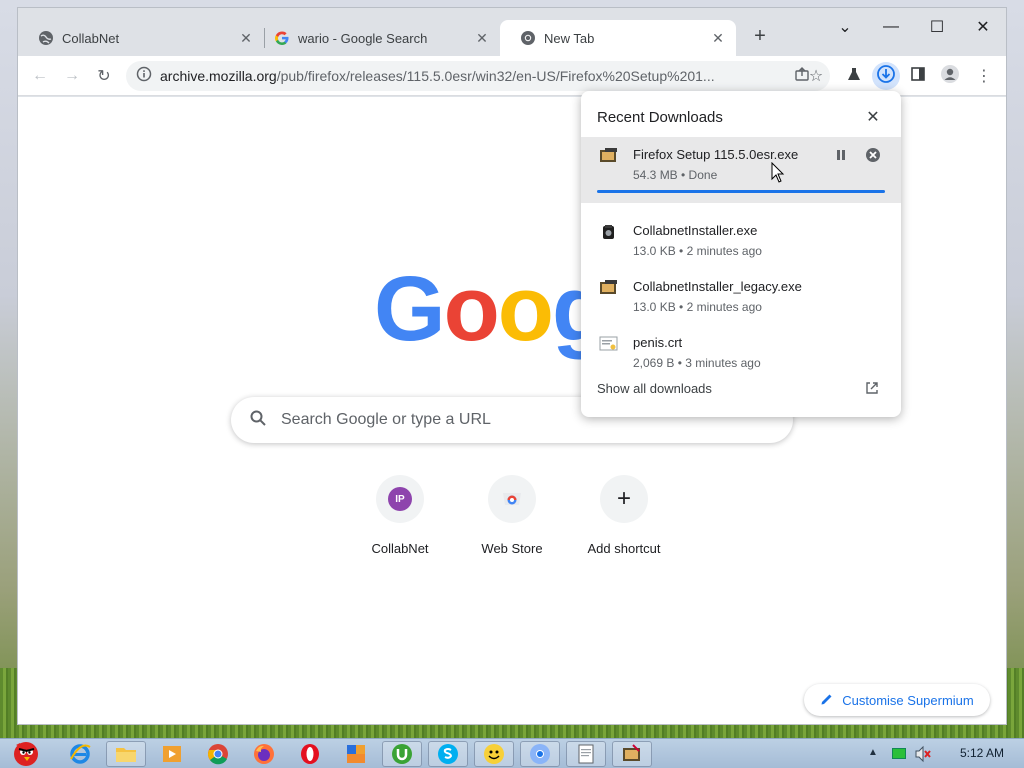 This screenshot has height=768, width=1024. I want to click on shortcut-label: CollabNet, so click(400, 548).